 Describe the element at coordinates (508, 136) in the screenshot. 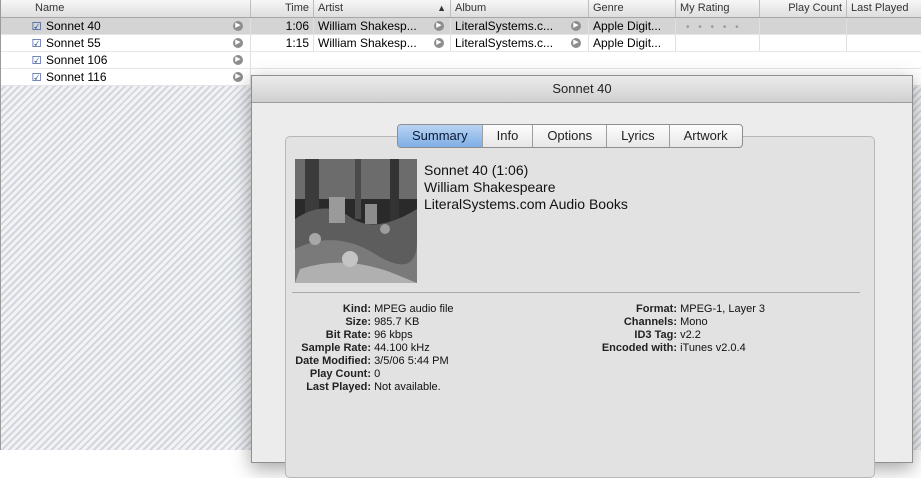

I see `tab-info: Info` at that location.